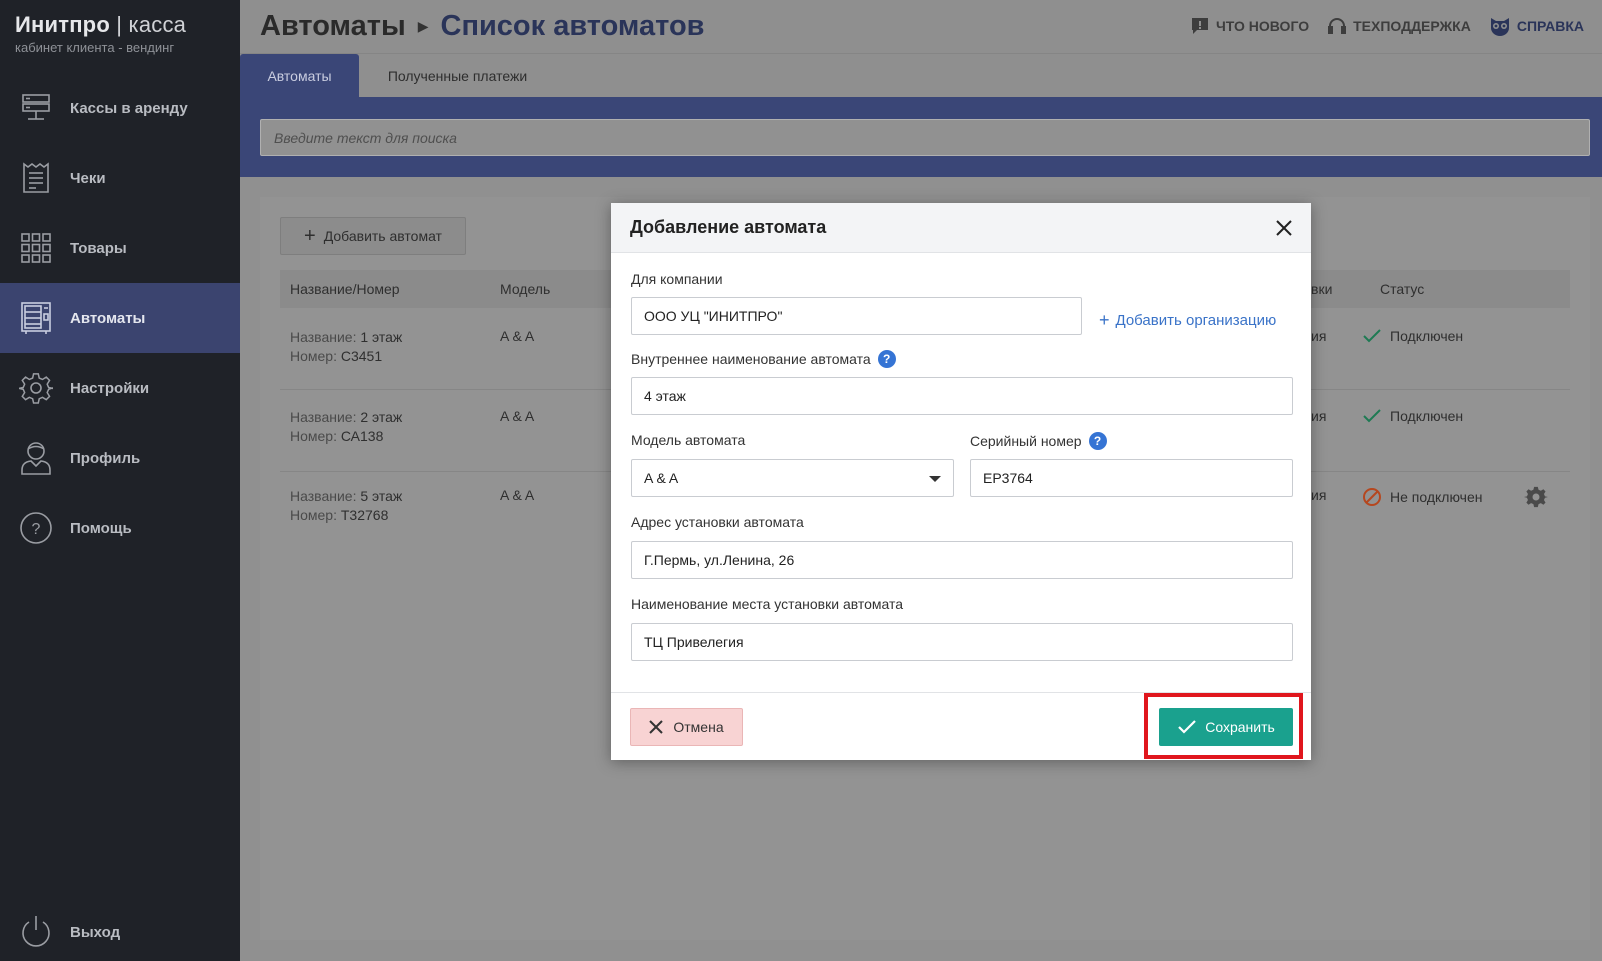  I want to click on add-organization-link: + Добавить организацию, so click(1187, 320).